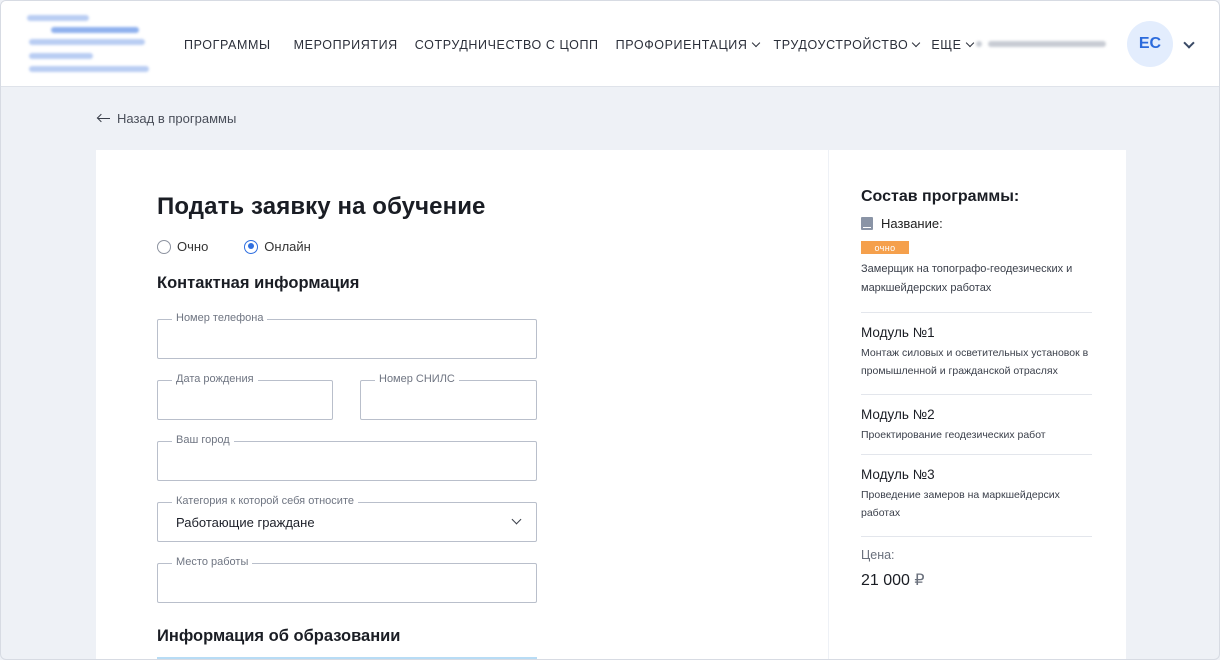 Image resolution: width=1220 pixels, height=660 pixels. I want to click on city-field: Ваш город, so click(347, 457).